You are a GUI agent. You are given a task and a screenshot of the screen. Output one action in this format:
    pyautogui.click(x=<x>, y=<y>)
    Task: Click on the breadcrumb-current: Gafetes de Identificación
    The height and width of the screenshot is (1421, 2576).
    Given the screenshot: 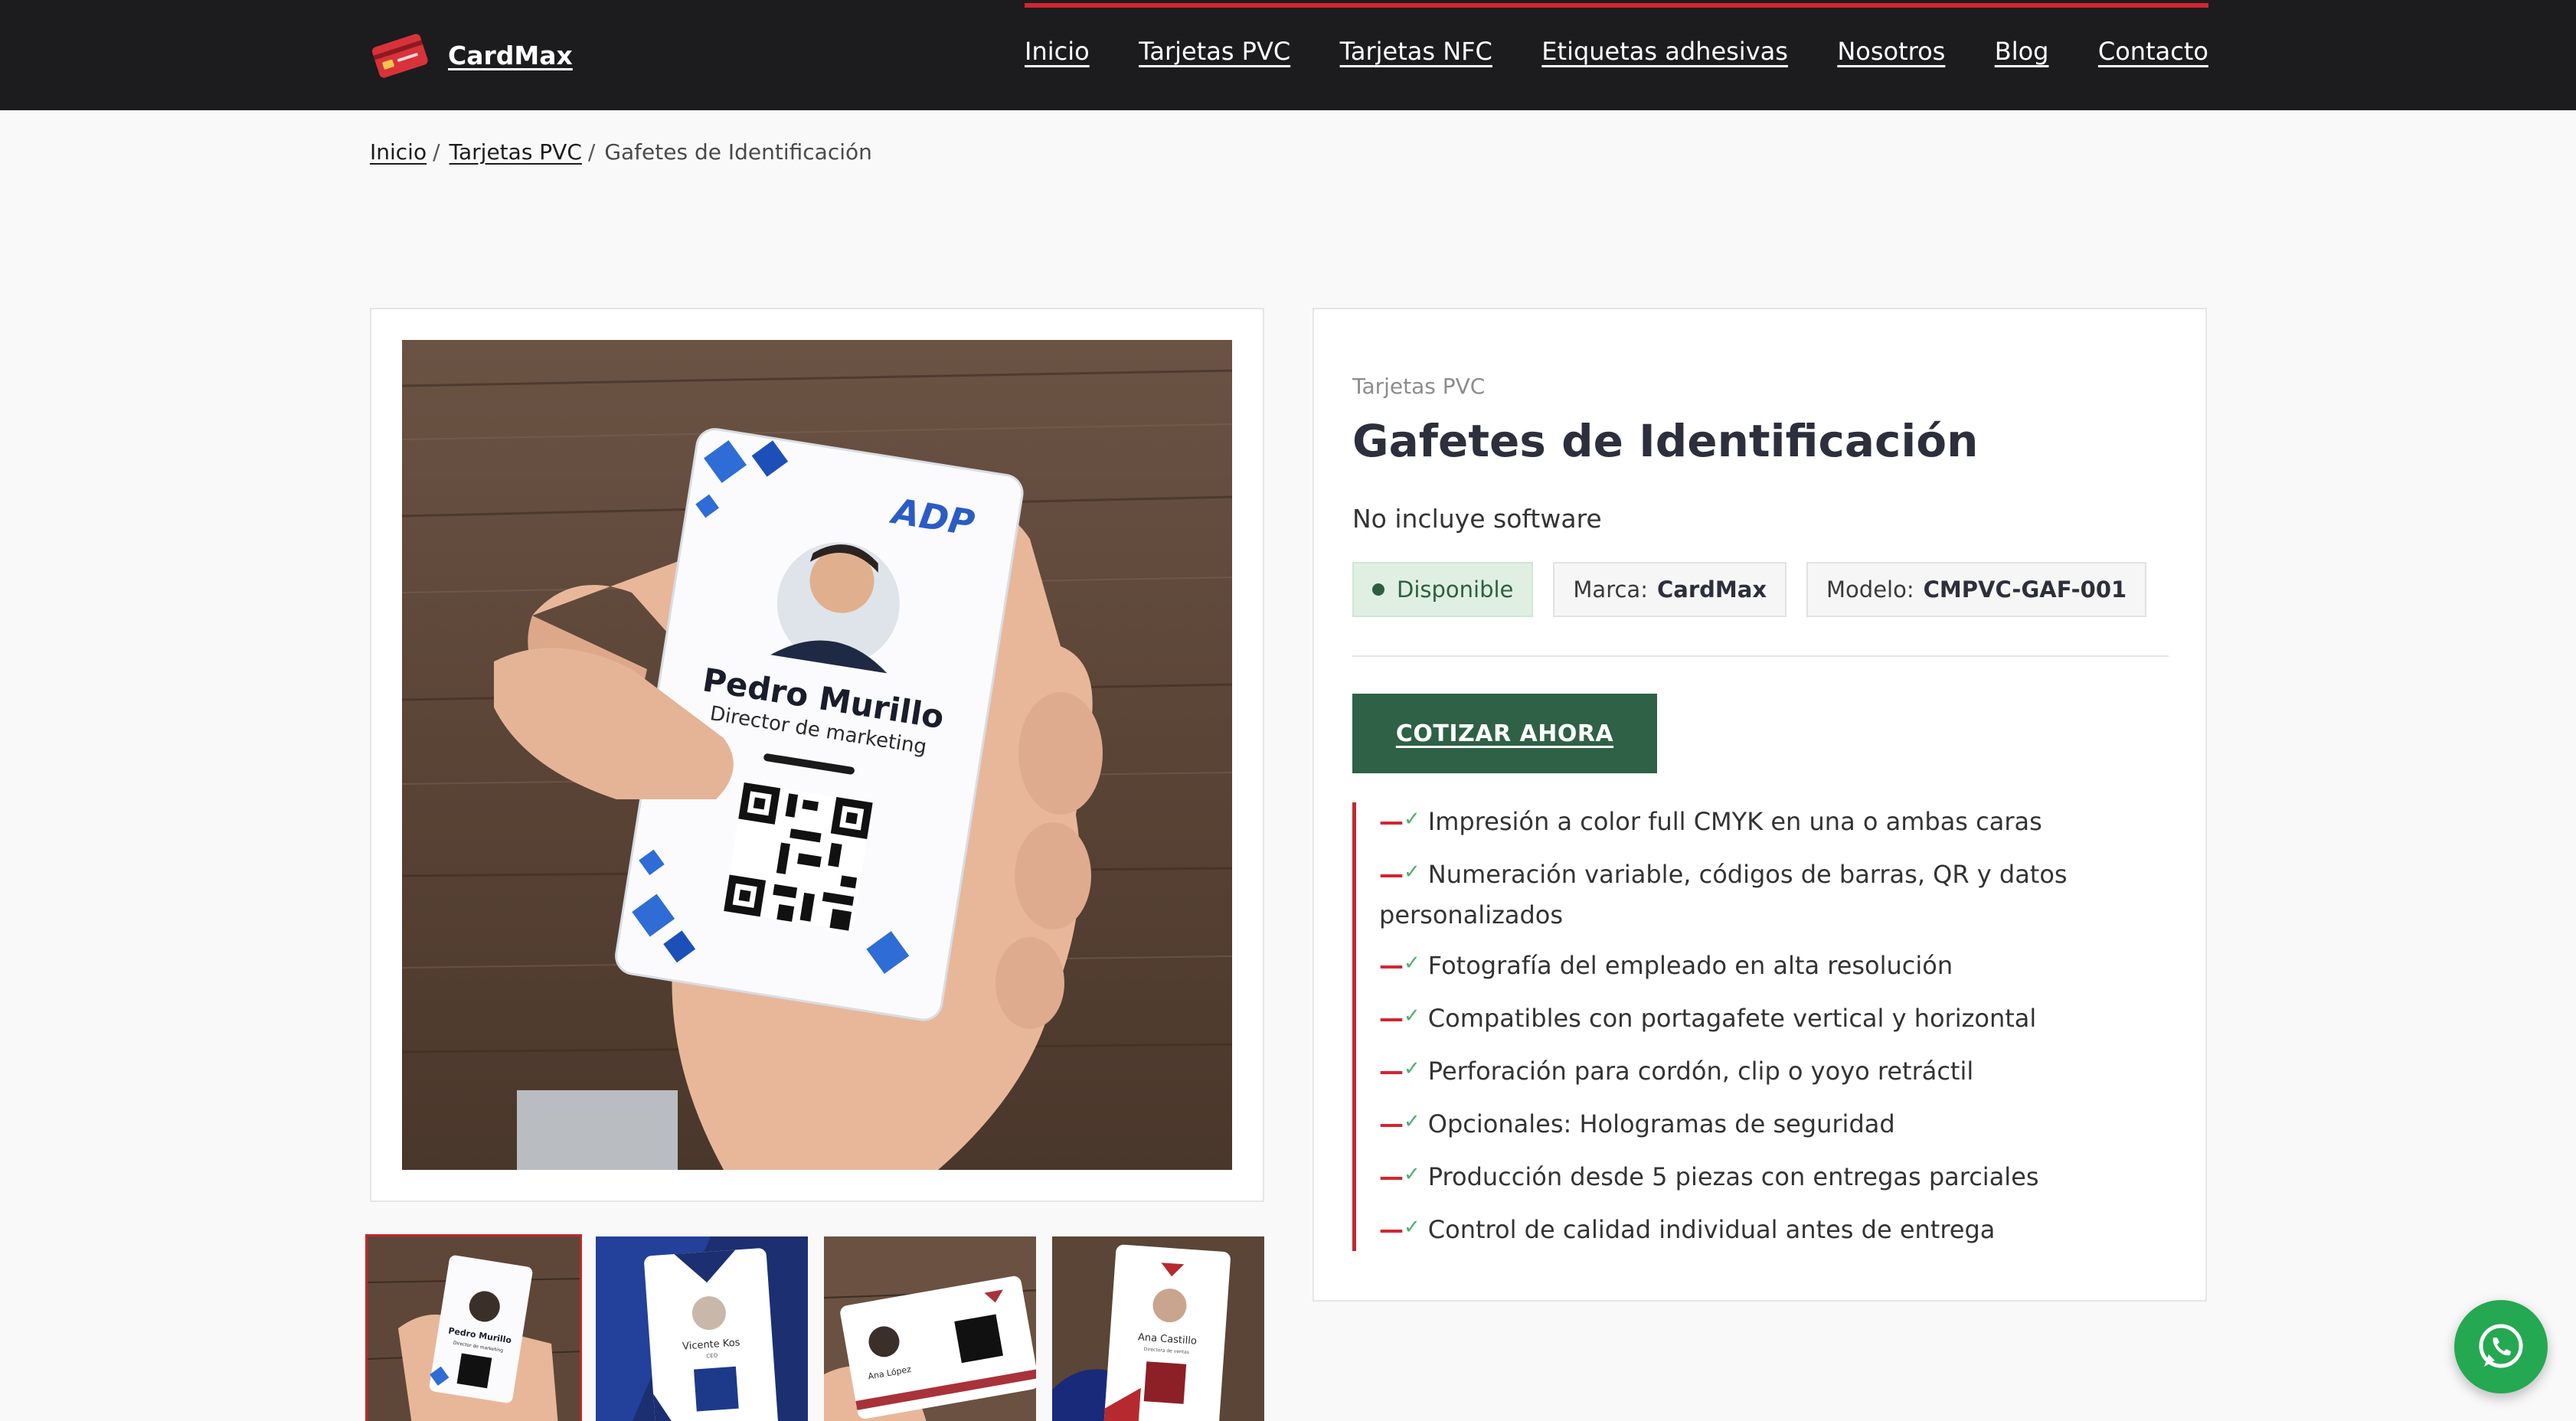 What is the action you would take?
    pyautogui.click(x=738, y=152)
    